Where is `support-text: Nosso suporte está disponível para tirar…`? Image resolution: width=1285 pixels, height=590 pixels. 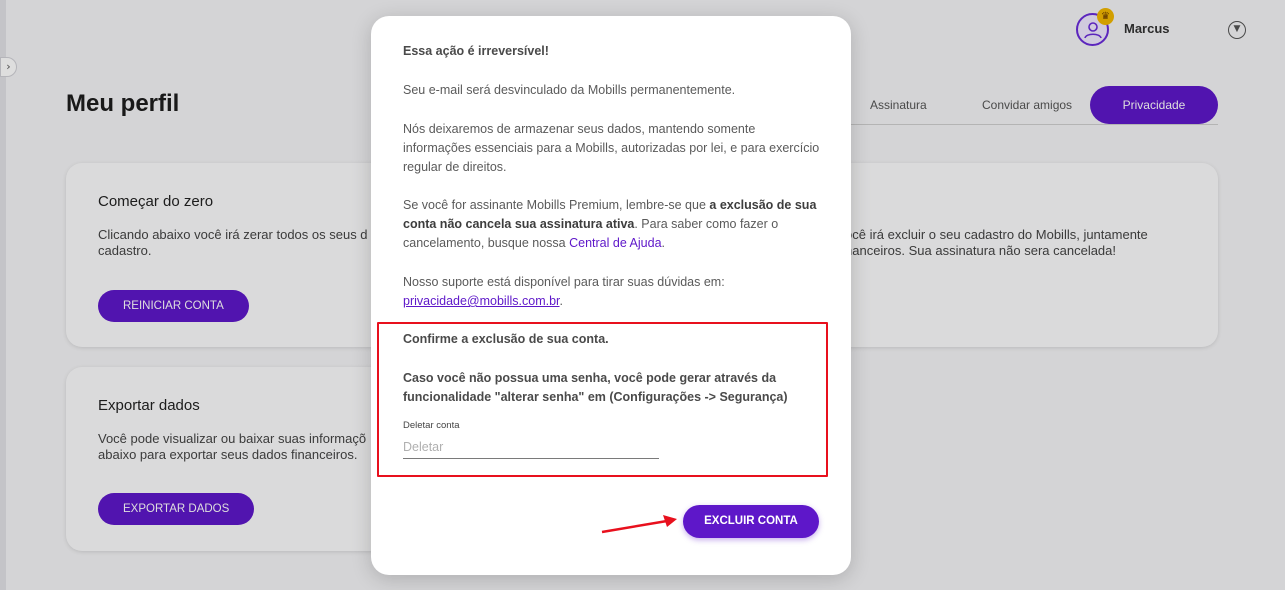
support-text: Nosso suporte está disponível para tirar… is located at coordinates (564, 282).